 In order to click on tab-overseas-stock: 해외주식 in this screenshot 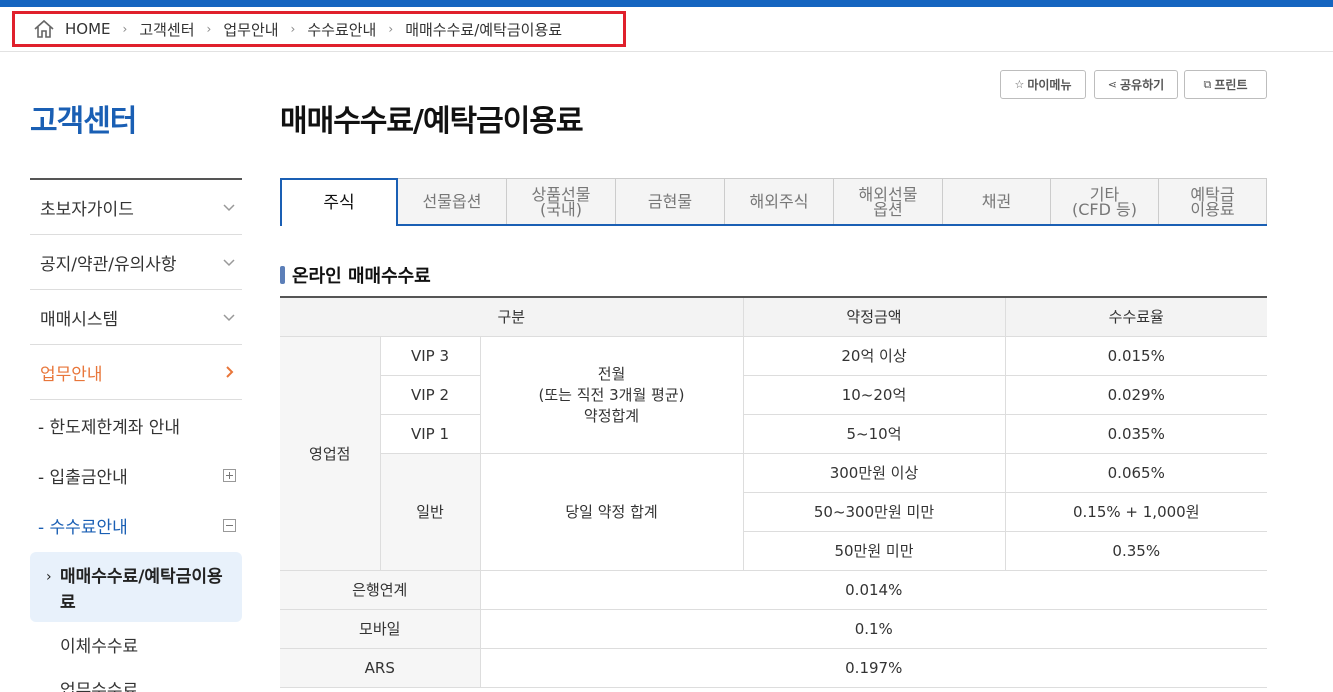, I will do `click(779, 201)`.